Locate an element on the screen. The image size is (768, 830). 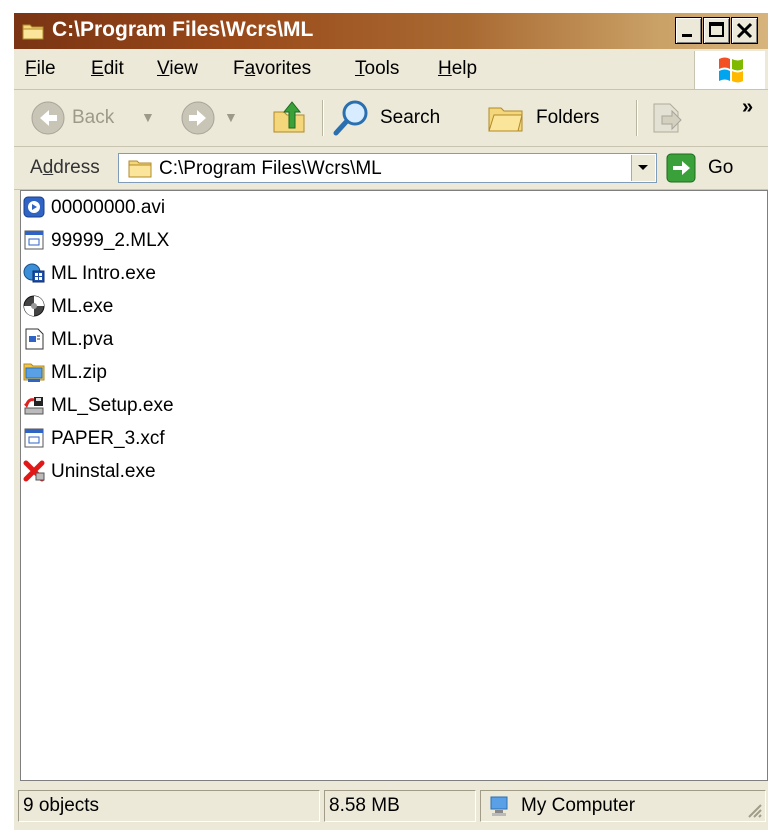
file-name: PAPER_3.xcf is located at coordinates (108, 438).